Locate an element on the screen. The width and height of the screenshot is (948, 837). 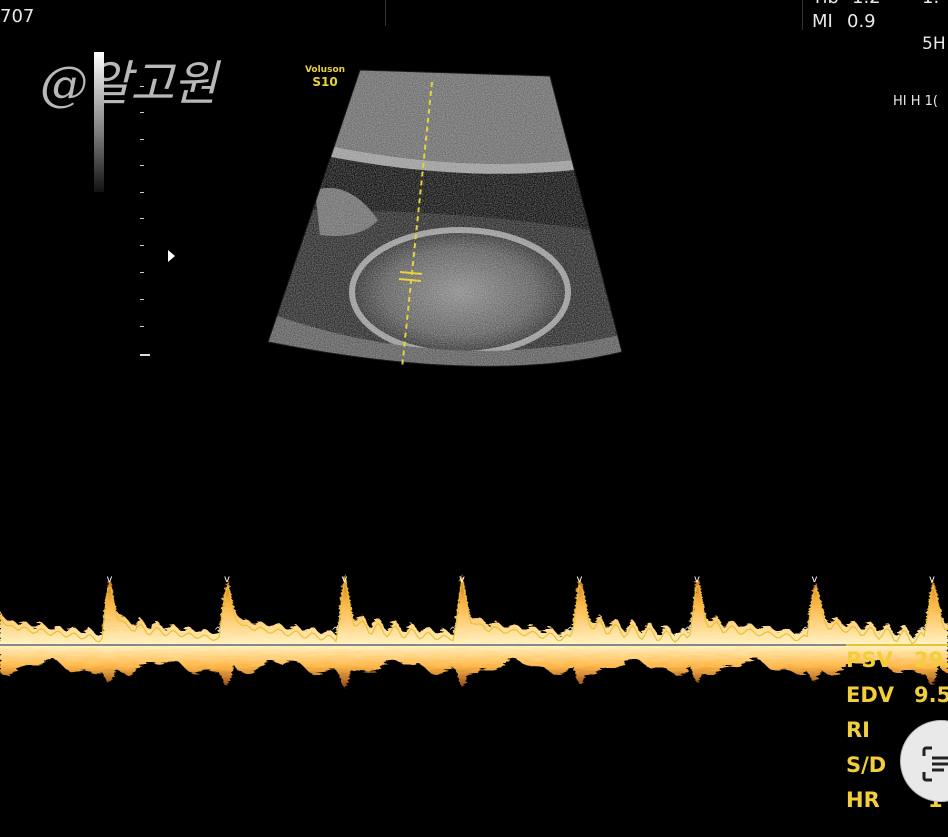
right-mode: 5H is located at coordinates (934, 44).